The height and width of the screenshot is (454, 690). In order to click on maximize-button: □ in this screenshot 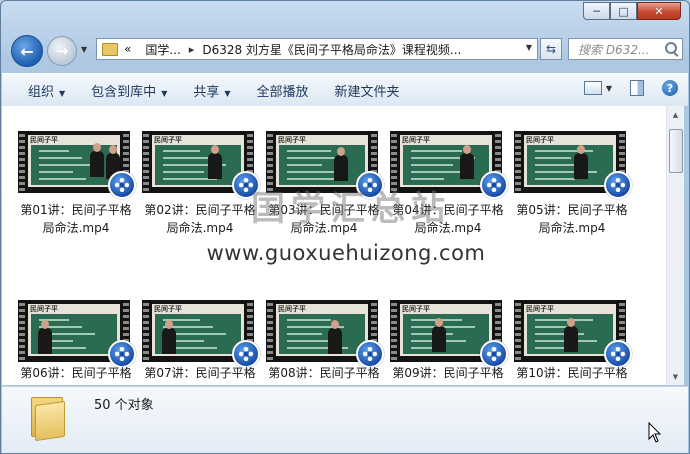, I will do `click(623, 11)`.